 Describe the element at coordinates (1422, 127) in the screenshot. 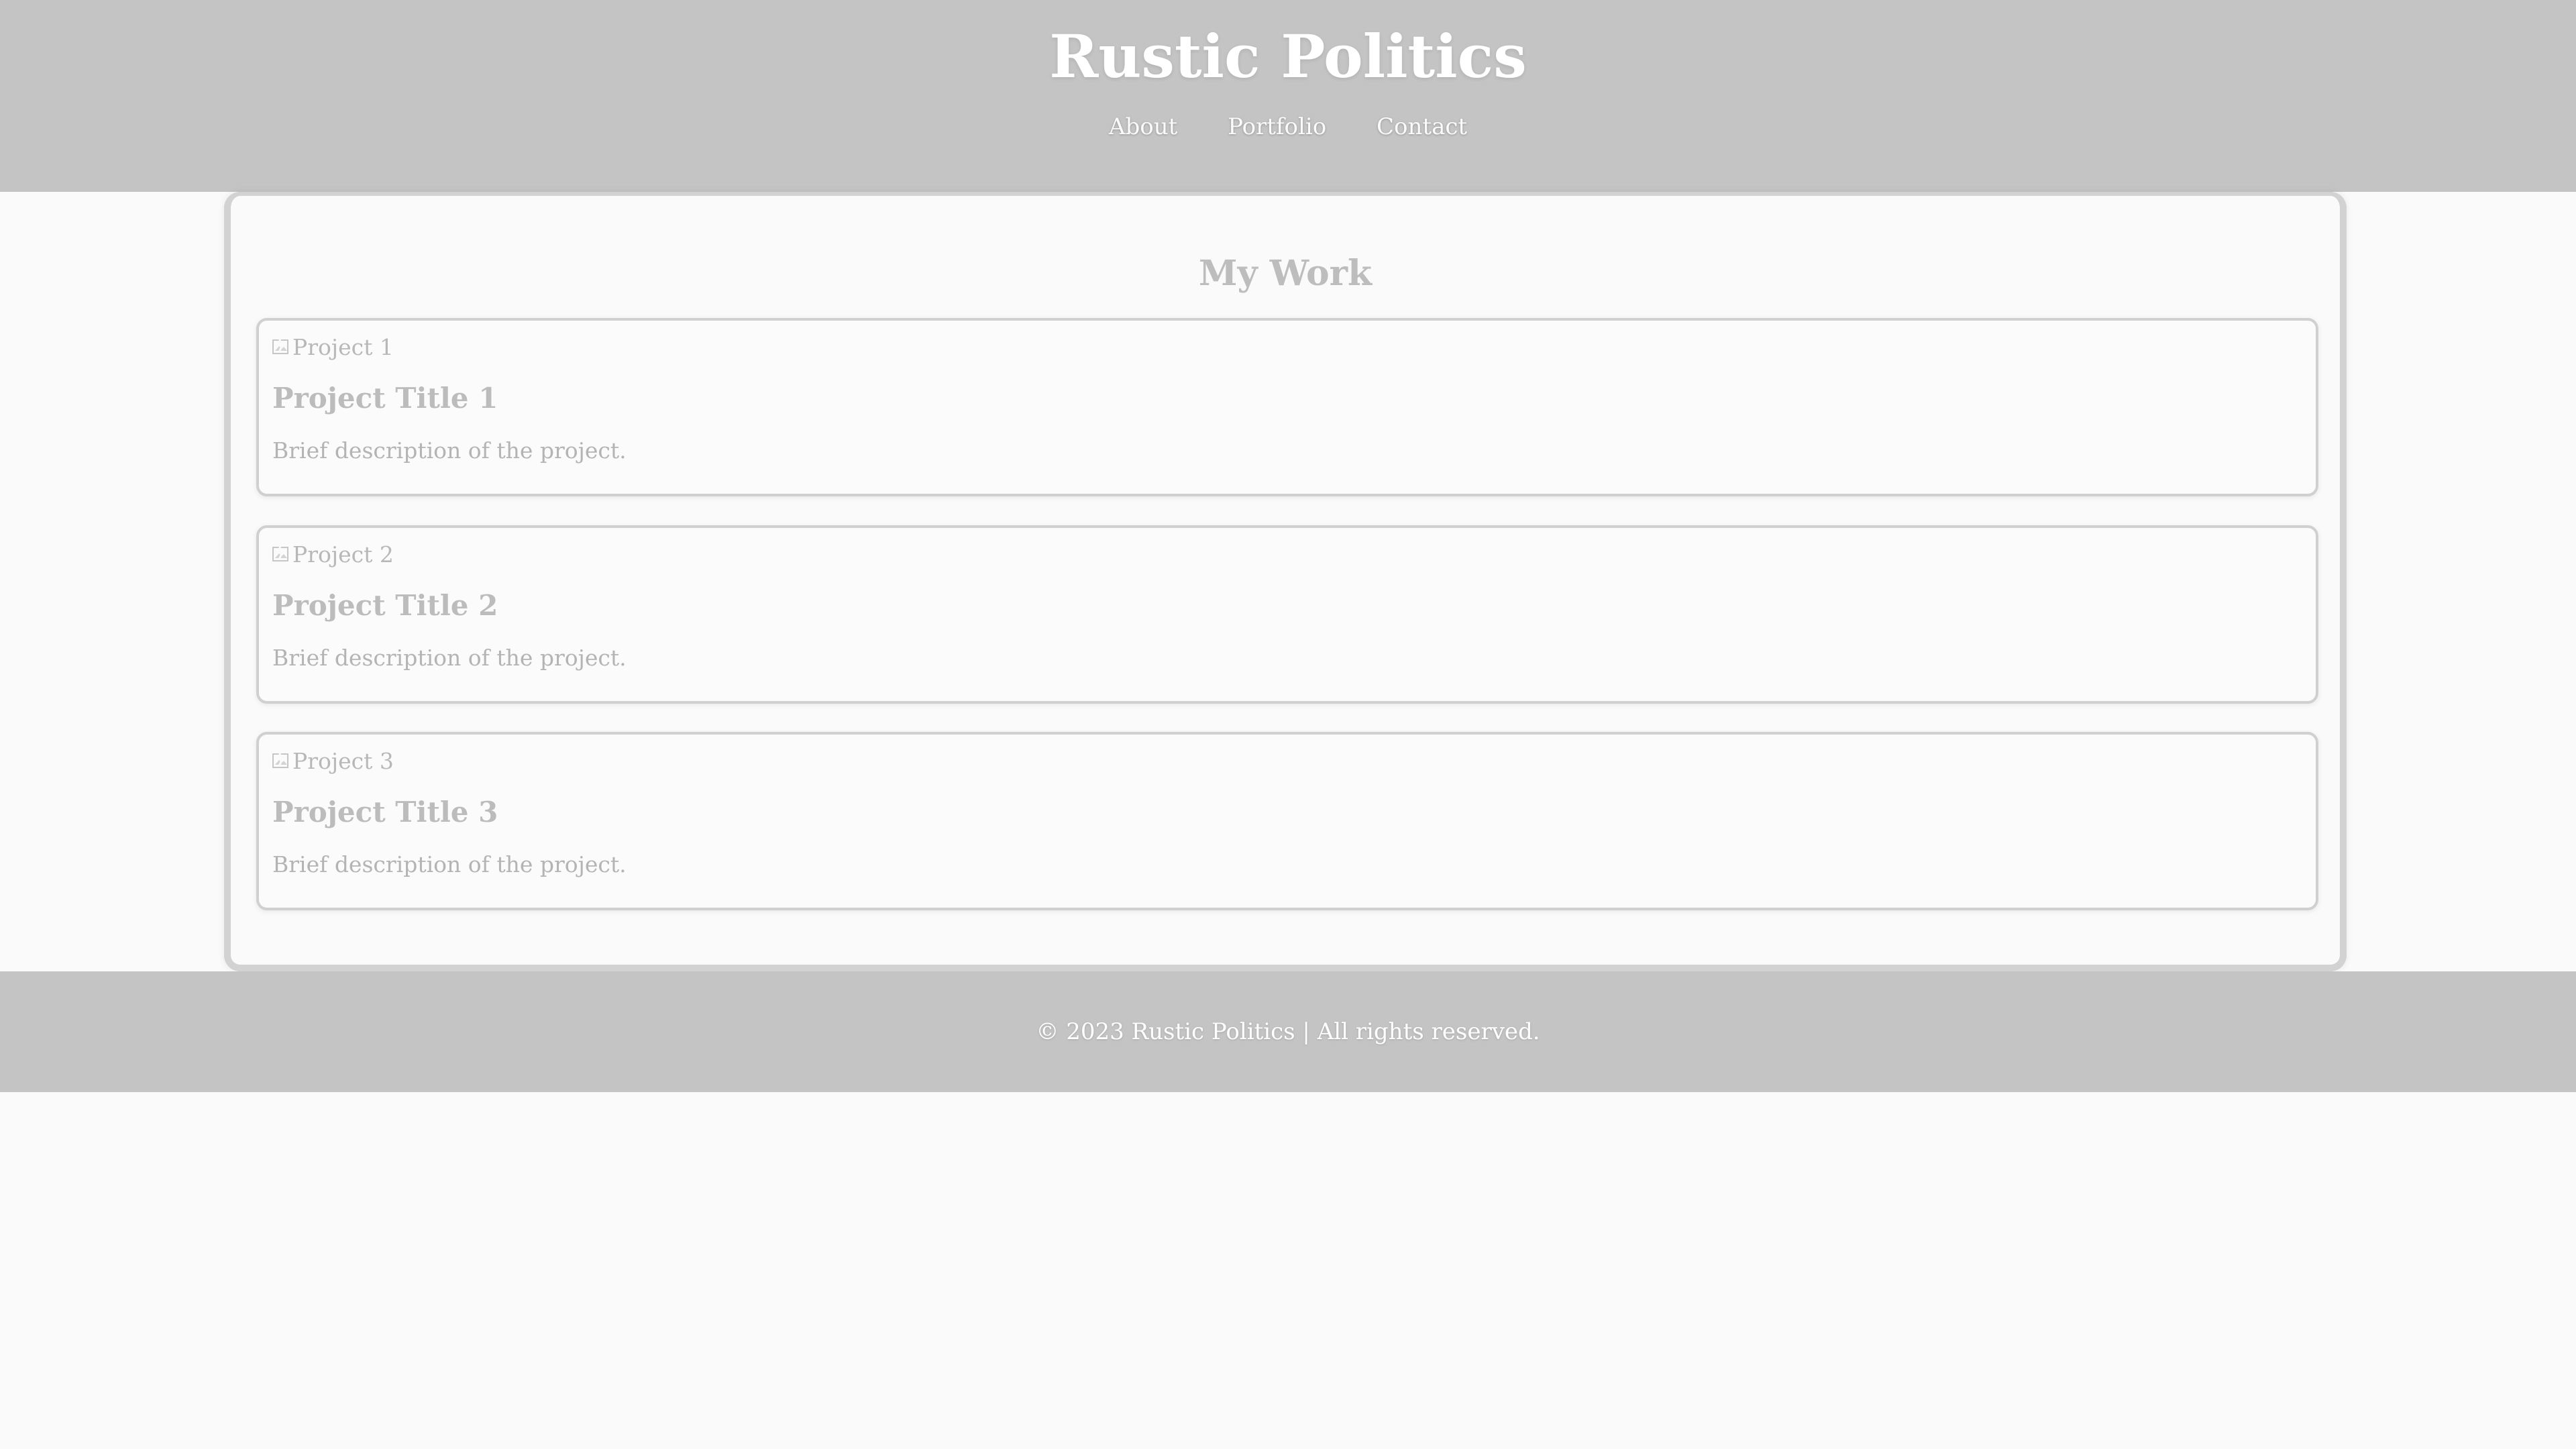

I see `nav-link-contact: Contact` at that location.